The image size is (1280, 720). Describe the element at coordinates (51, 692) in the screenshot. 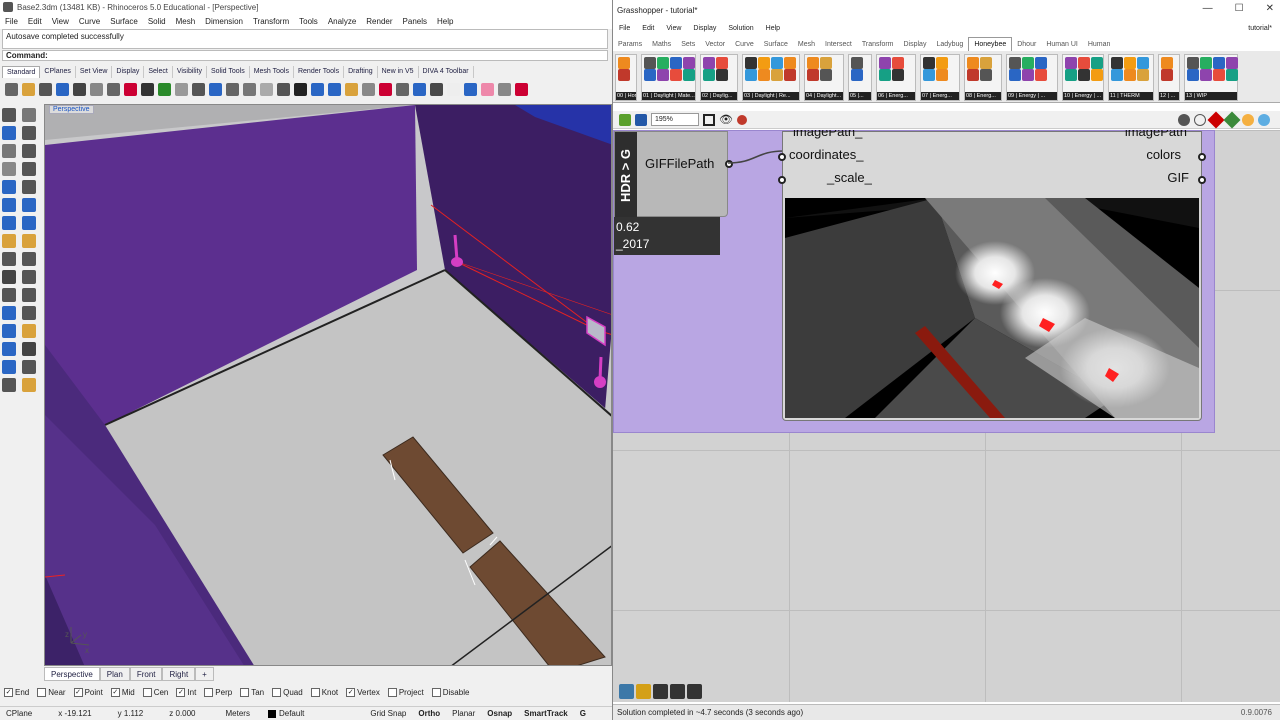

I see `osnap-near: Near` at that location.